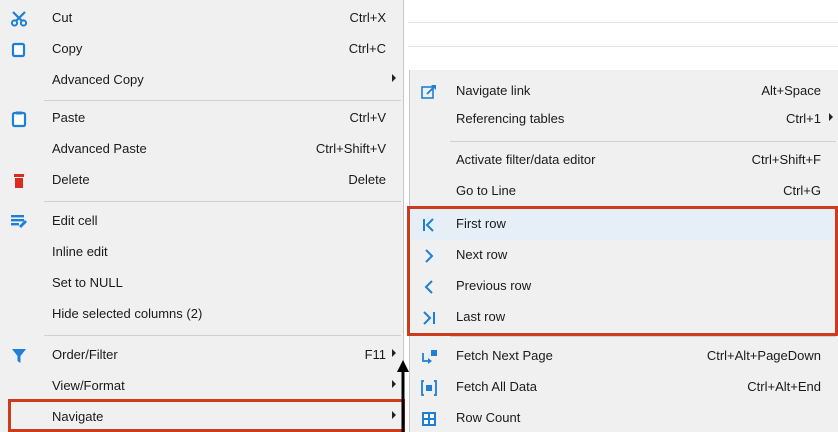  Describe the element at coordinates (791, 90) in the screenshot. I see `sub-item-shortcut: Alt+Space` at that location.